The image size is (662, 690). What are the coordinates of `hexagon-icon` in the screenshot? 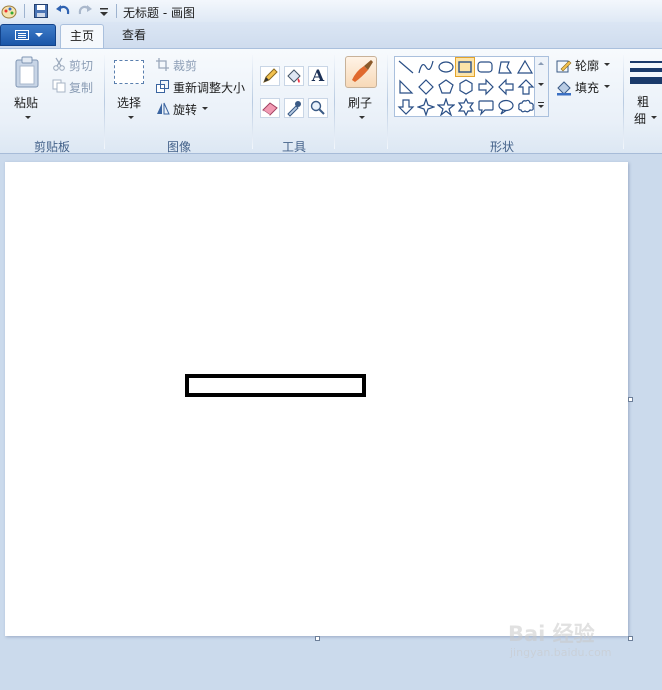 It's located at (466, 87).